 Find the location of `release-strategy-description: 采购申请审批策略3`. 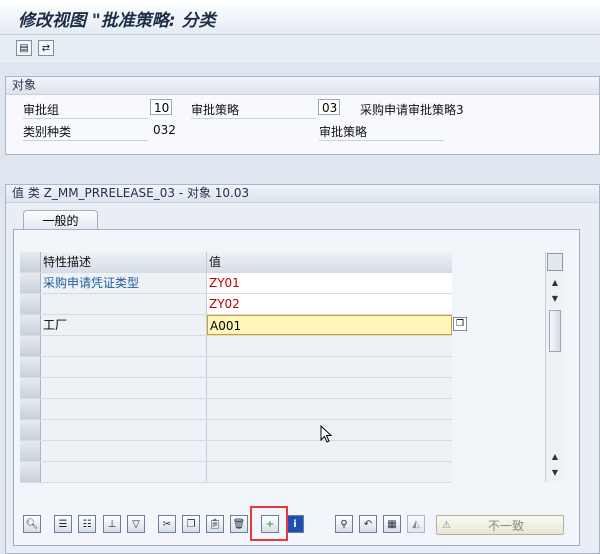

release-strategy-description: 采购申请审批策略3 is located at coordinates (412, 110).